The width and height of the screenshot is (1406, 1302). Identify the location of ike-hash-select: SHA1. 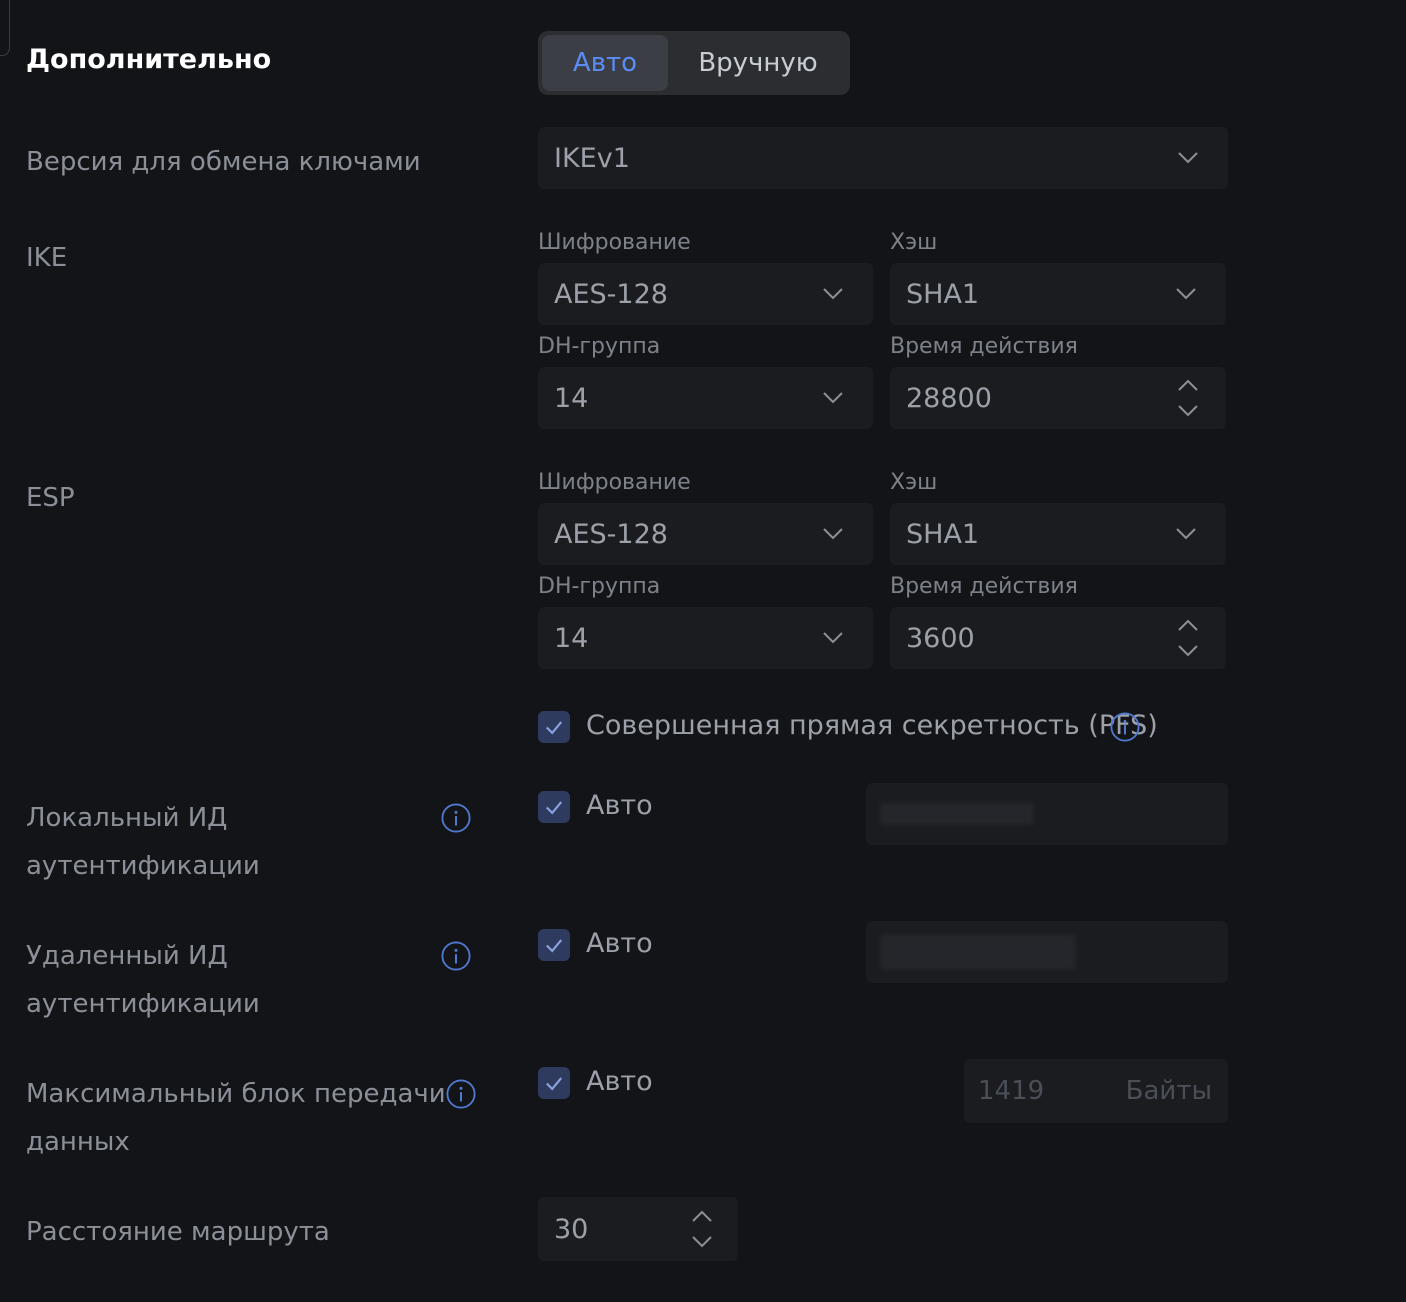
(1058, 294).